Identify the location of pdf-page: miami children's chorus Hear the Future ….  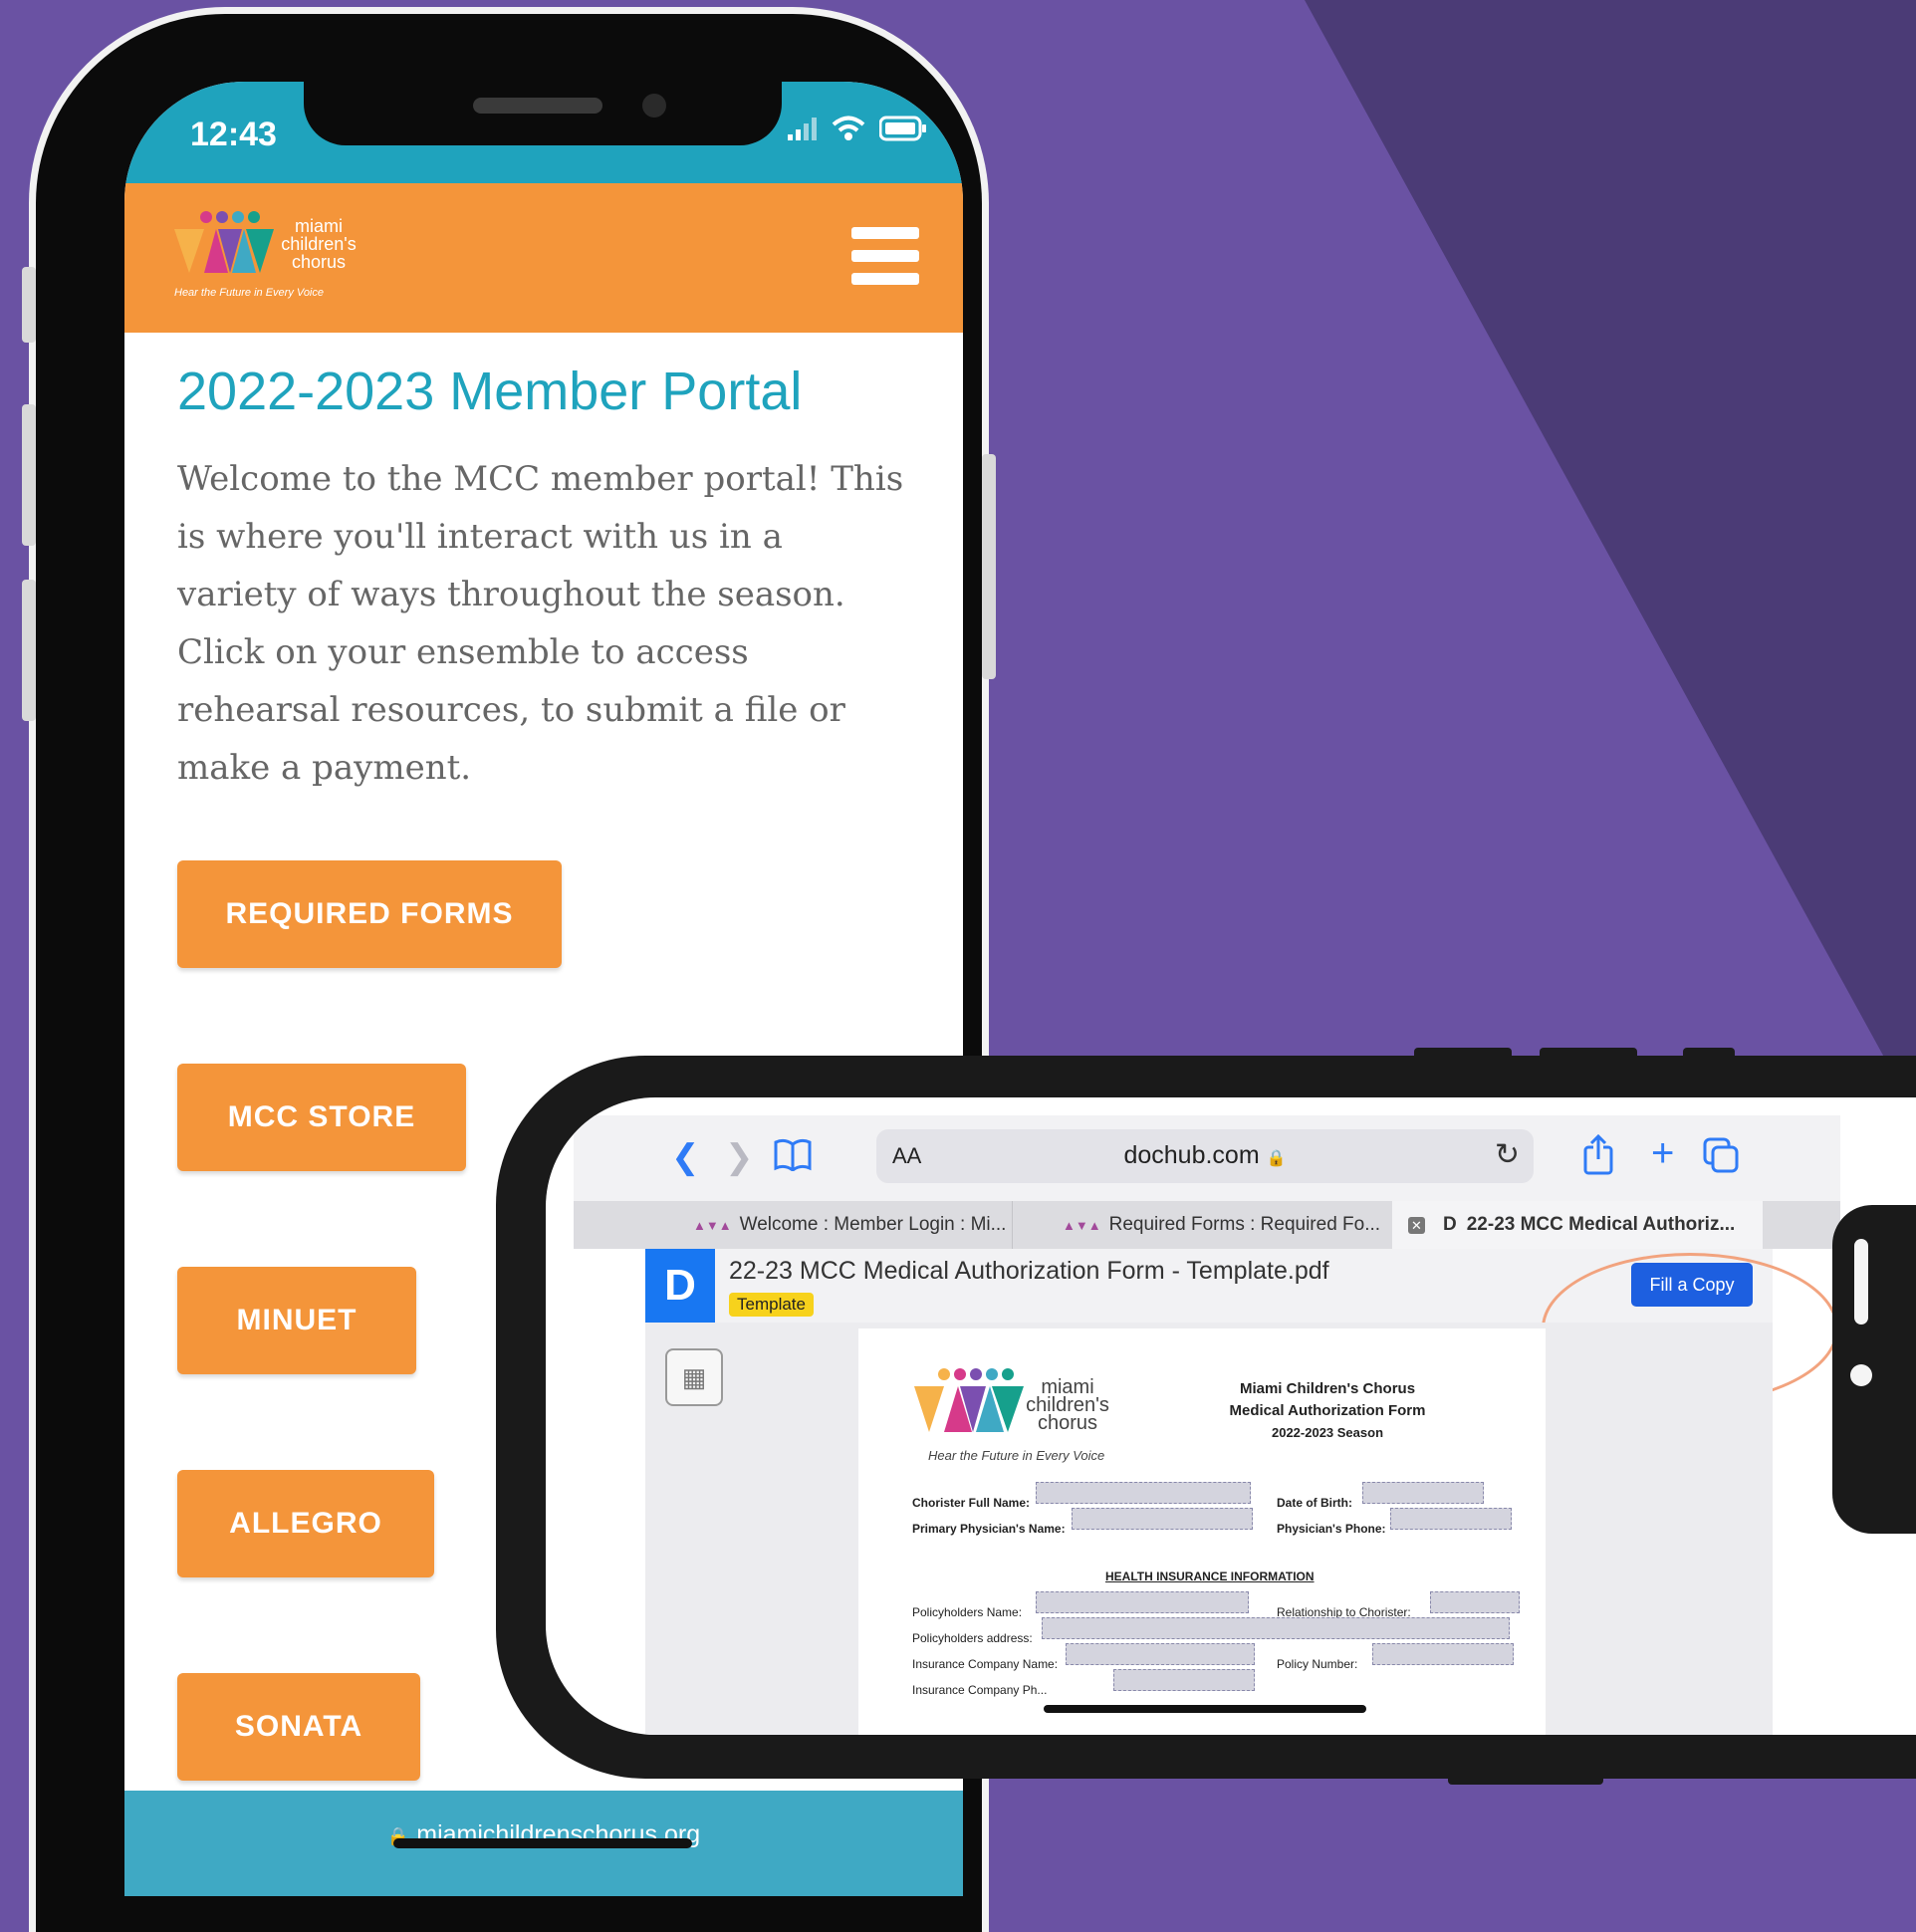
(1202, 1531).